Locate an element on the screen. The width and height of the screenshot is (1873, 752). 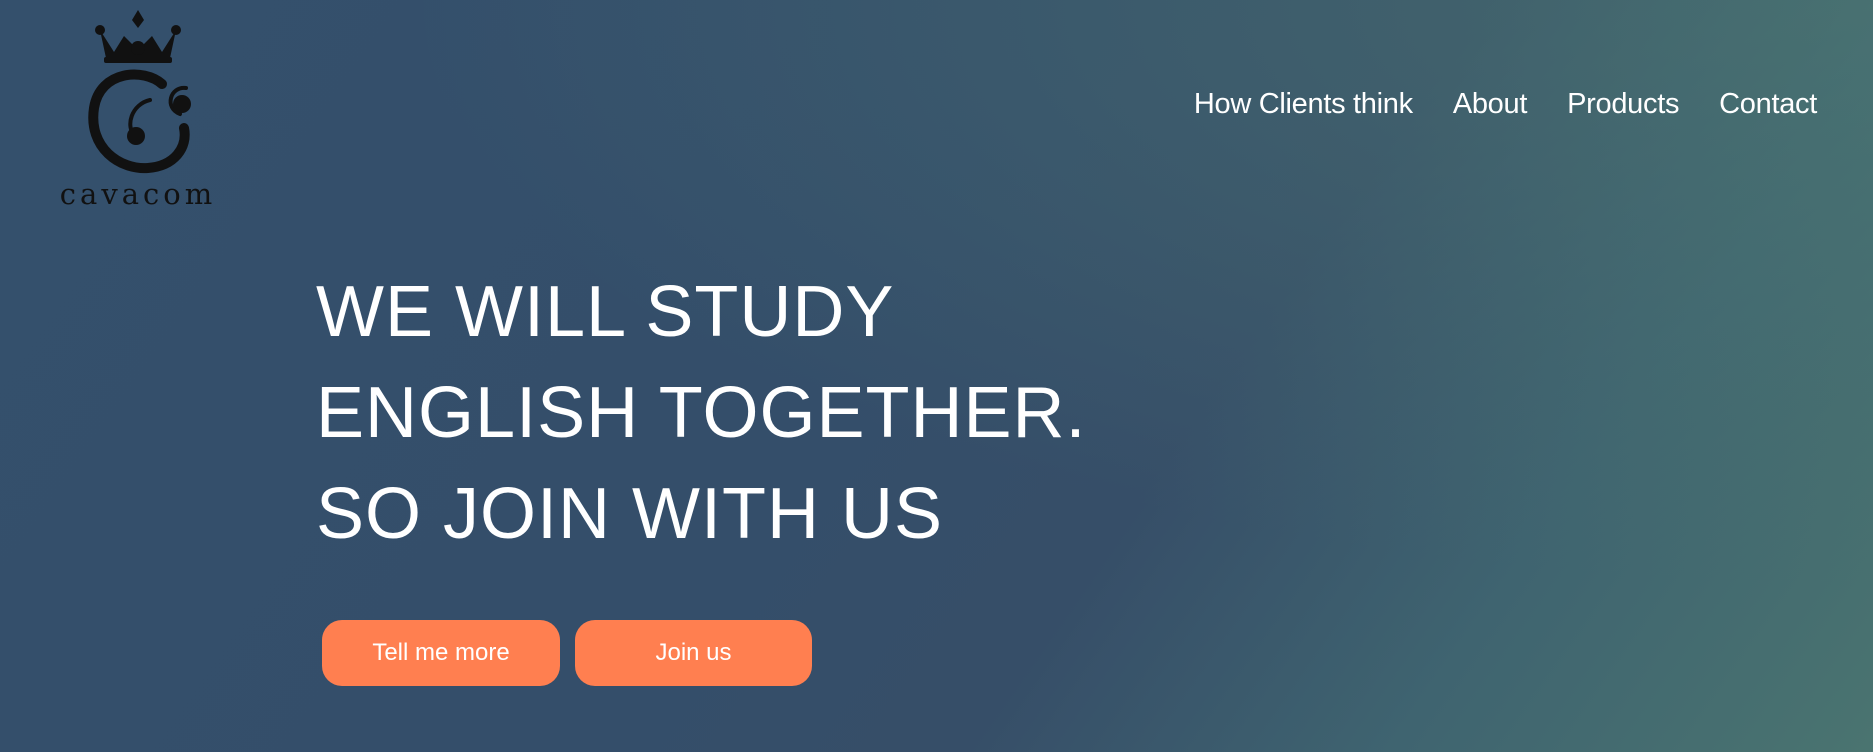
hero-line: WE WILL STUDY is located at coordinates (605, 312).